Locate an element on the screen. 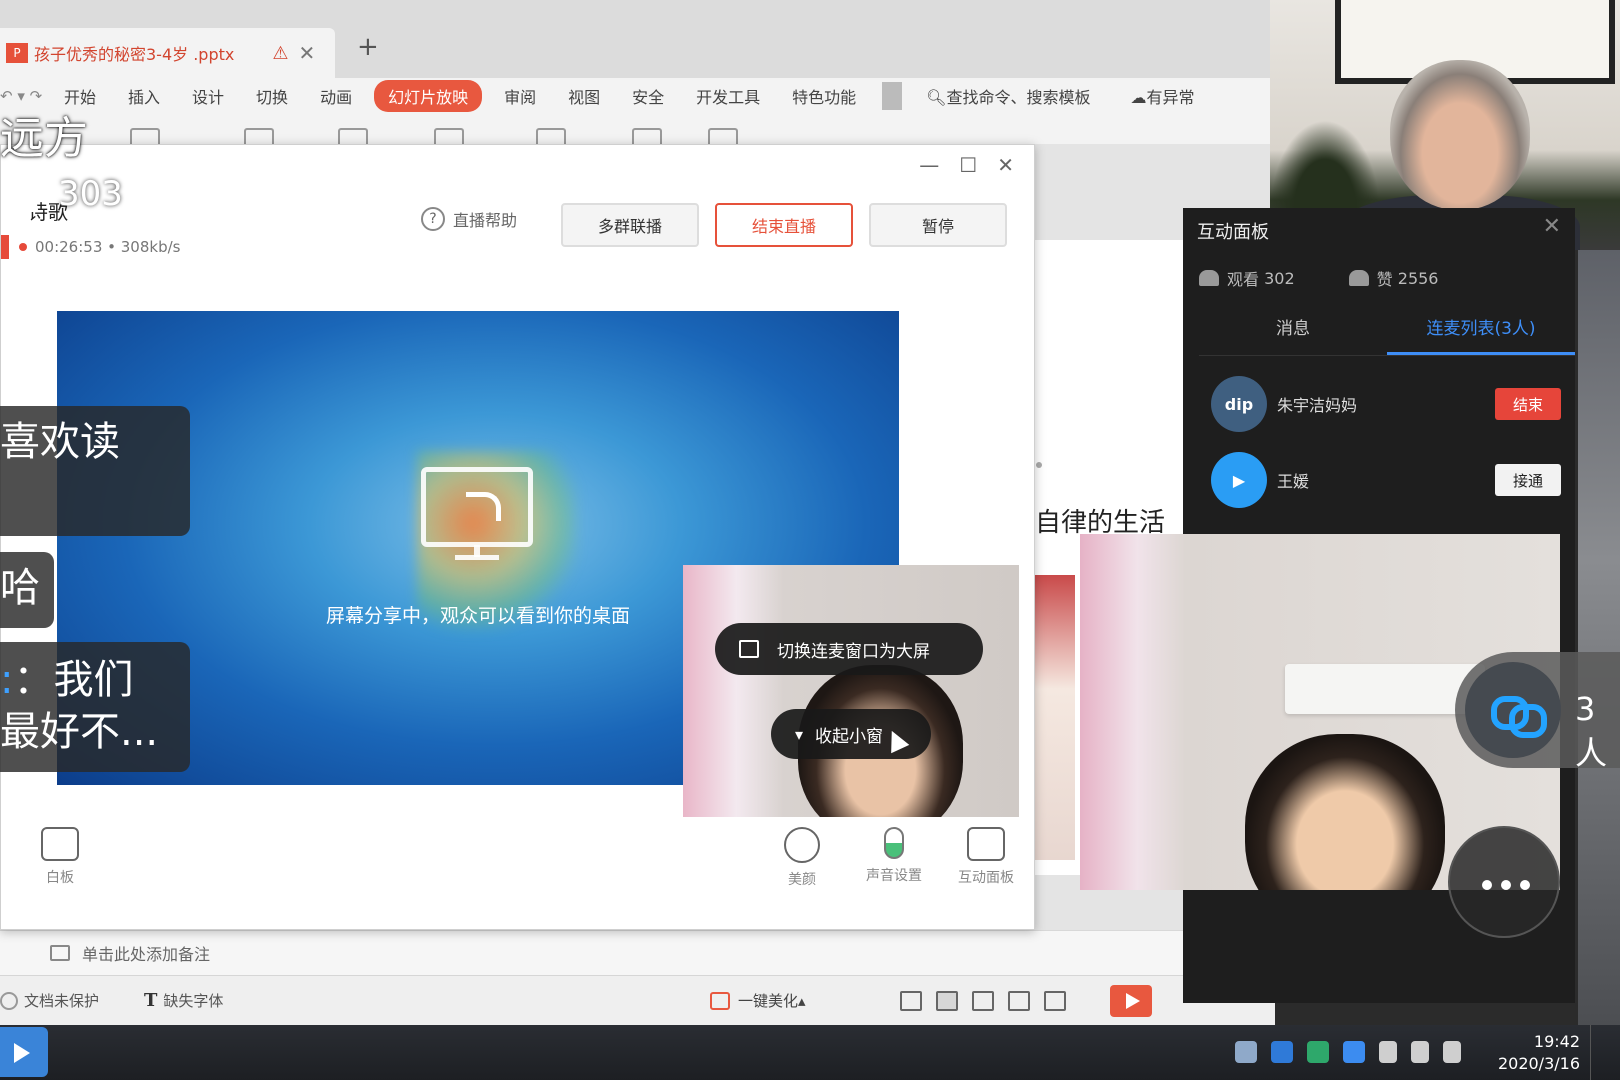 Image resolution: width=1620 pixels, height=1080 pixels. chat-text: 我们 is located at coordinates (93, 680).